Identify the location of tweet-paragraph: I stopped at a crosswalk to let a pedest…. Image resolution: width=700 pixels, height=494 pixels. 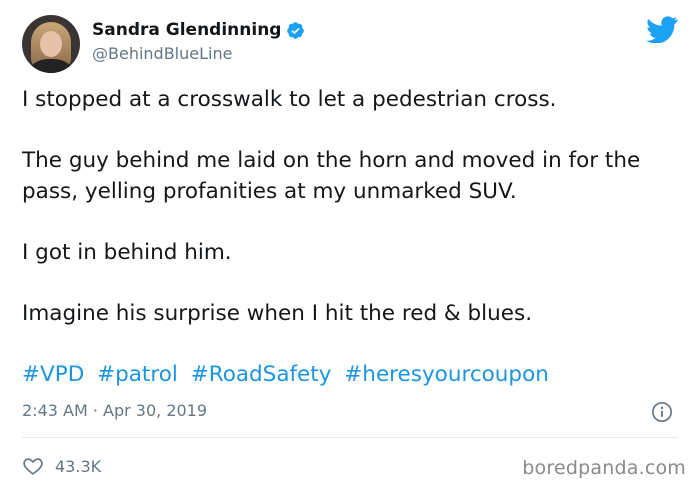
(289, 99).